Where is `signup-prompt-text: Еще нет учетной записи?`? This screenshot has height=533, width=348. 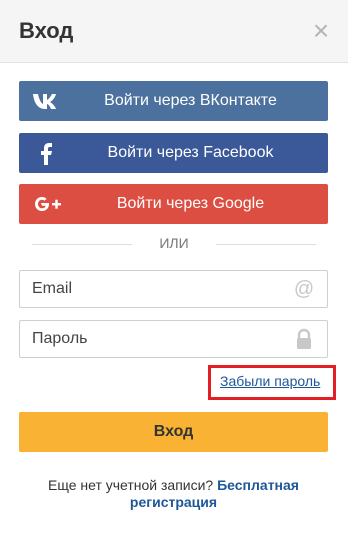 signup-prompt-text: Еще нет учетной записи? is located at coordinates (131, 485).